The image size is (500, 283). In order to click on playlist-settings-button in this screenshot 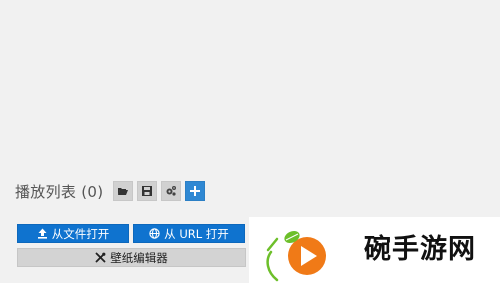, I will do `click(171, 191)`.